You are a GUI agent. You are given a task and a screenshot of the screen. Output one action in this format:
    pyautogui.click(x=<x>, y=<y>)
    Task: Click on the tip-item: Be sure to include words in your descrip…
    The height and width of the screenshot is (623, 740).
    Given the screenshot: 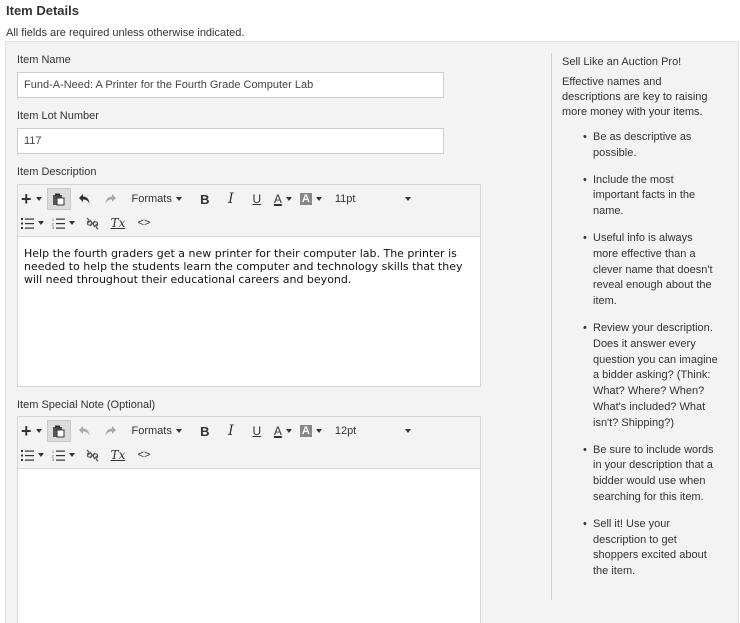 What is the action you would take?
    pyautogui.click(x=650, y=474)
    